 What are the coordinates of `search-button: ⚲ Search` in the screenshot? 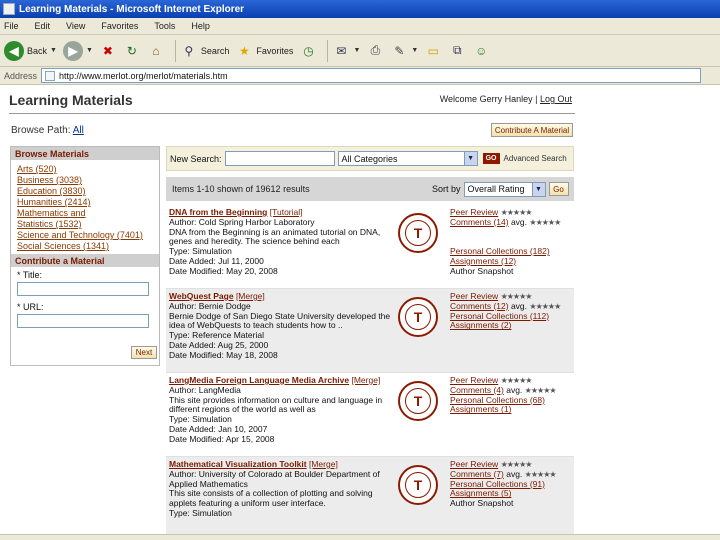 It's located at (204, 51).